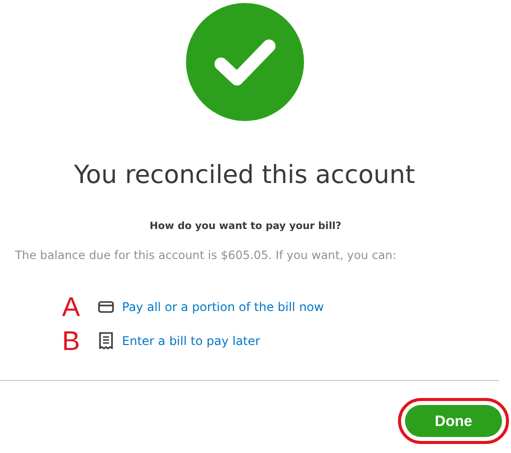 Image resolution: width=511 pixels, height=453 pixels. I want to click on option-marker: B, so click(72, 341).